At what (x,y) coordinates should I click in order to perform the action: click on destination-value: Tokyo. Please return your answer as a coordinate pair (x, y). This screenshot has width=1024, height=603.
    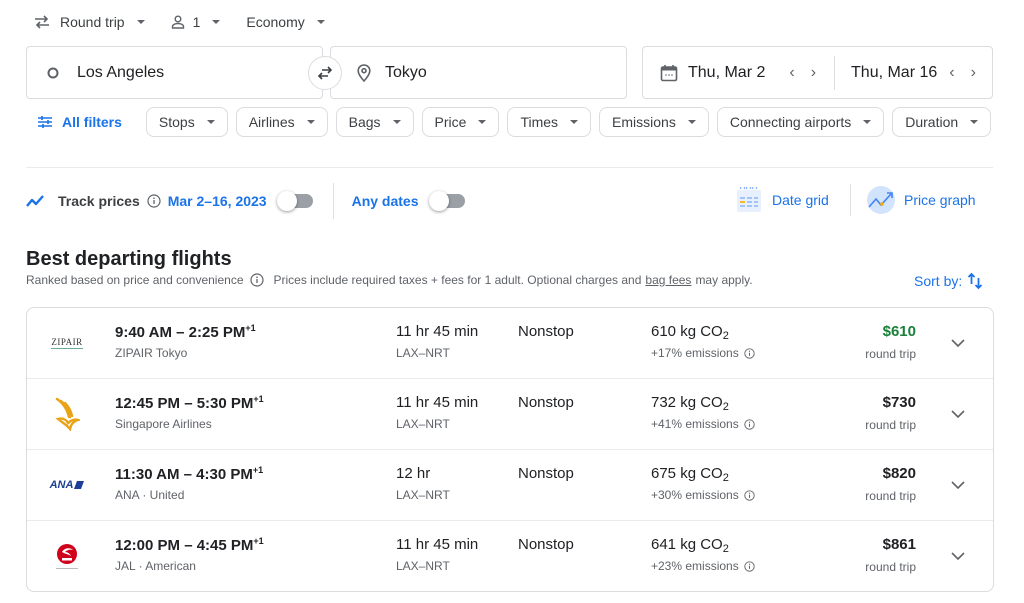
    Looking at the image, I should click on (406, 72).